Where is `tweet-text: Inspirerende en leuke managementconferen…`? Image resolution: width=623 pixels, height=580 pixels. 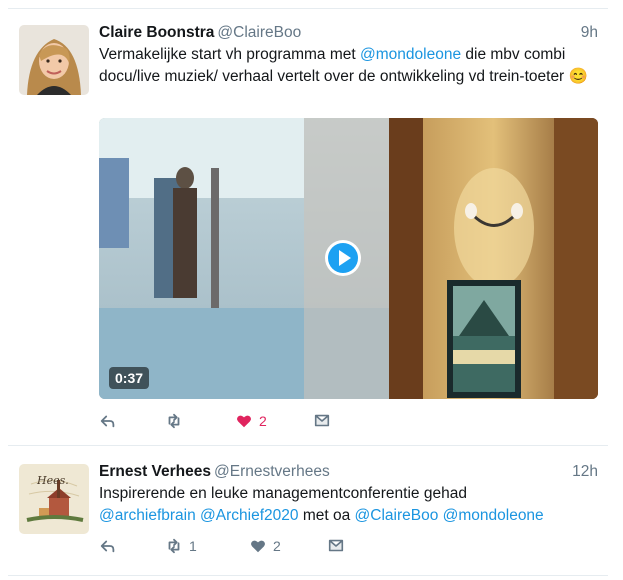
tweet-text: Inspirerende en leuke managementconferen… is located at coordinates (321, 504).